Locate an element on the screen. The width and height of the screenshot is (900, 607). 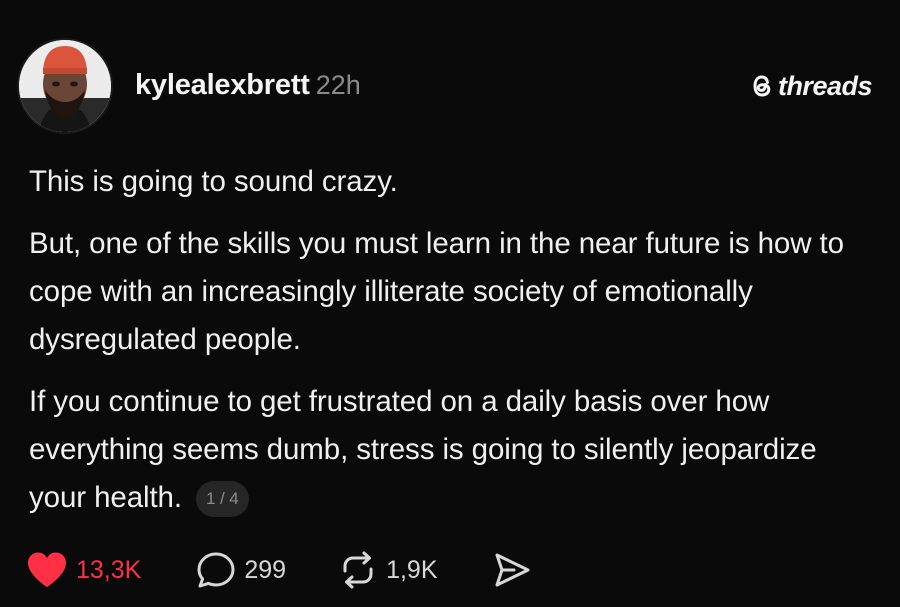
thread-page-indicator: 1 / 4 is located at coordinates (222, 499).